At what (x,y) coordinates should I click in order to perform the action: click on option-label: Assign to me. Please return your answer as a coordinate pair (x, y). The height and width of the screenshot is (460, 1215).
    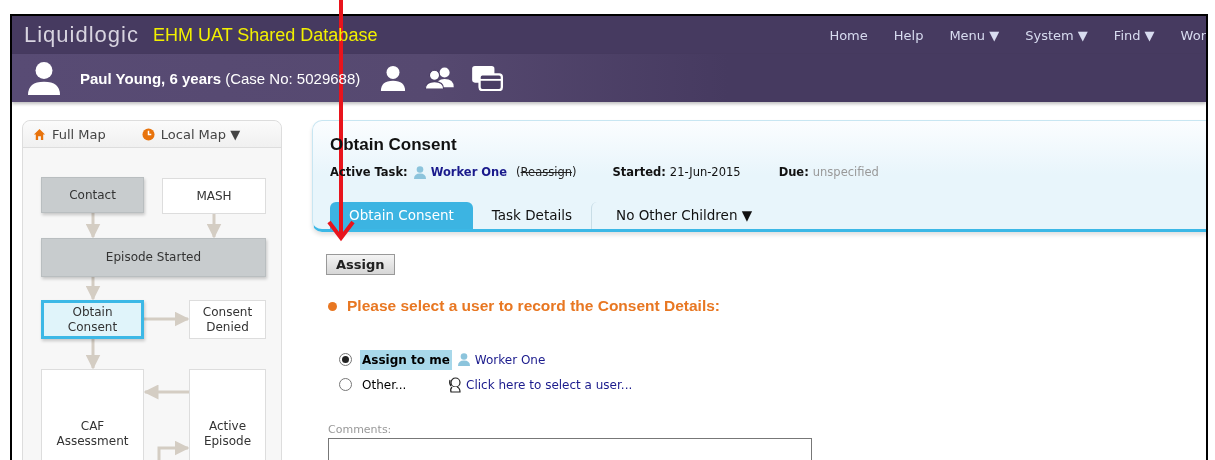
    Looking at the image, I should click on (406, 359).